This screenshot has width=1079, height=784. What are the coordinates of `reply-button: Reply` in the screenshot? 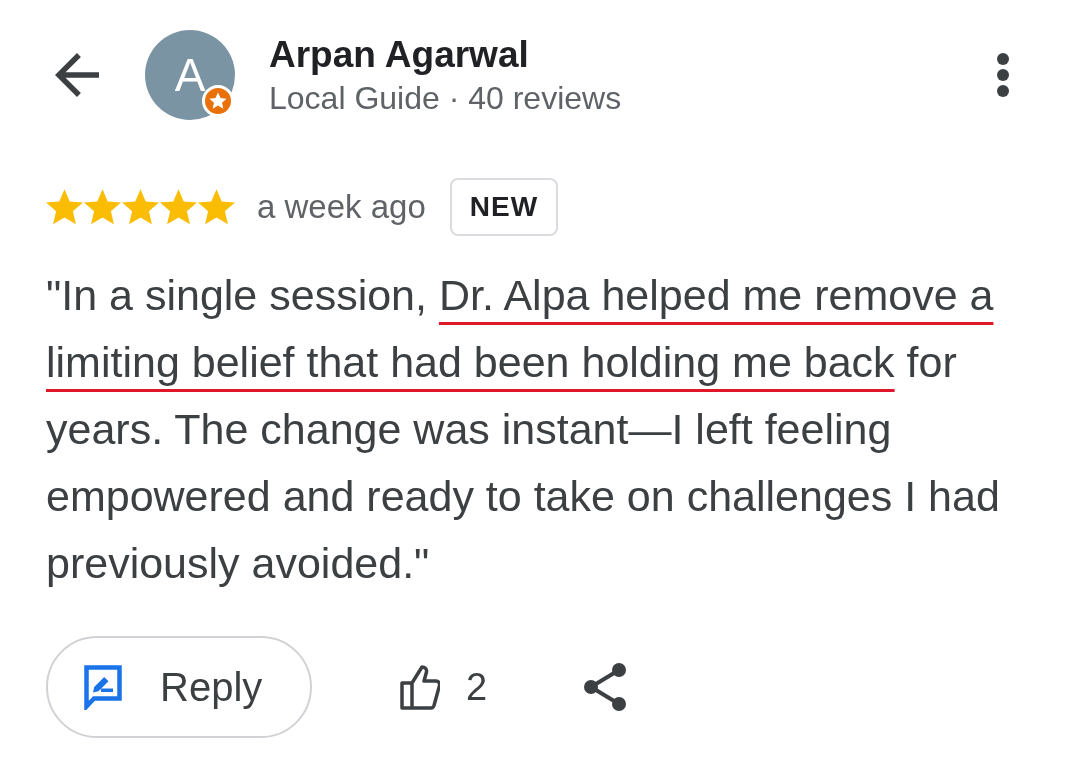 It's located at (179, 687).